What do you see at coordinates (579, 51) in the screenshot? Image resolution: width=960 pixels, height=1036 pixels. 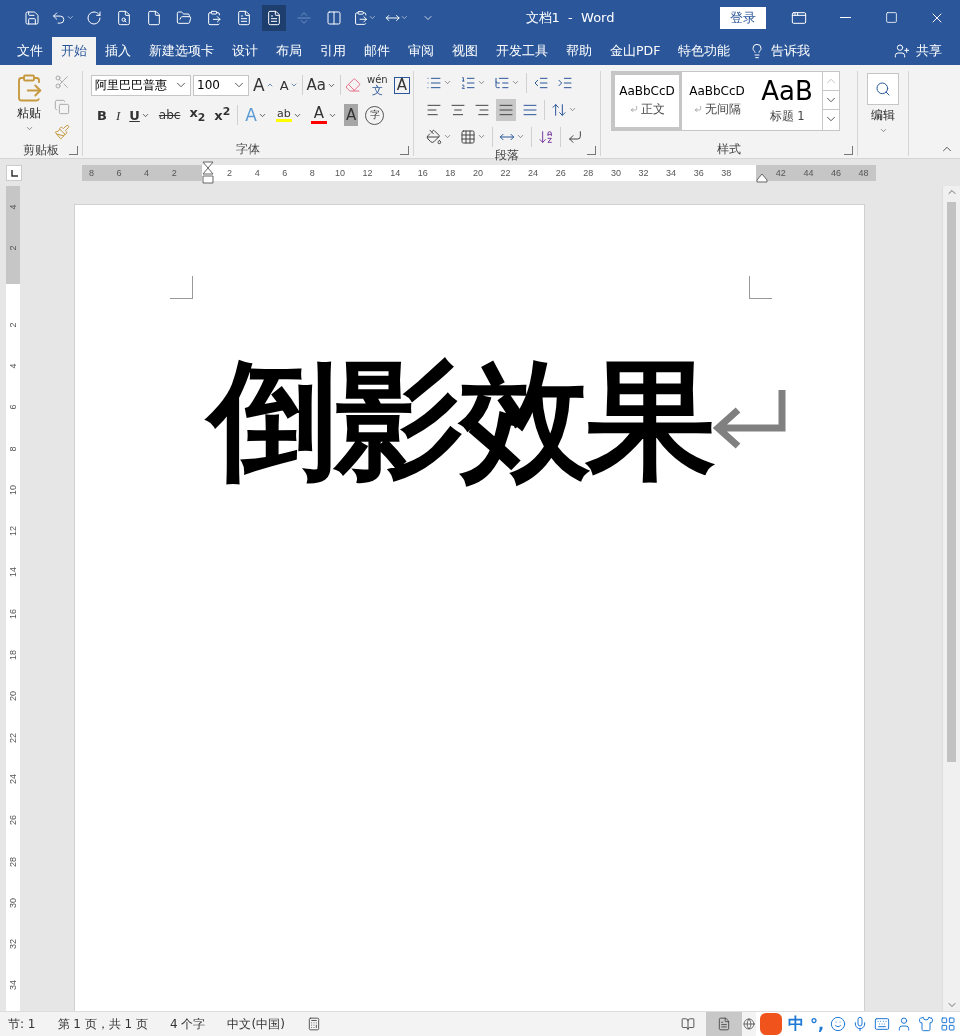 I see `ribbon-tab: 帮助` at bounding box center [579, 51].